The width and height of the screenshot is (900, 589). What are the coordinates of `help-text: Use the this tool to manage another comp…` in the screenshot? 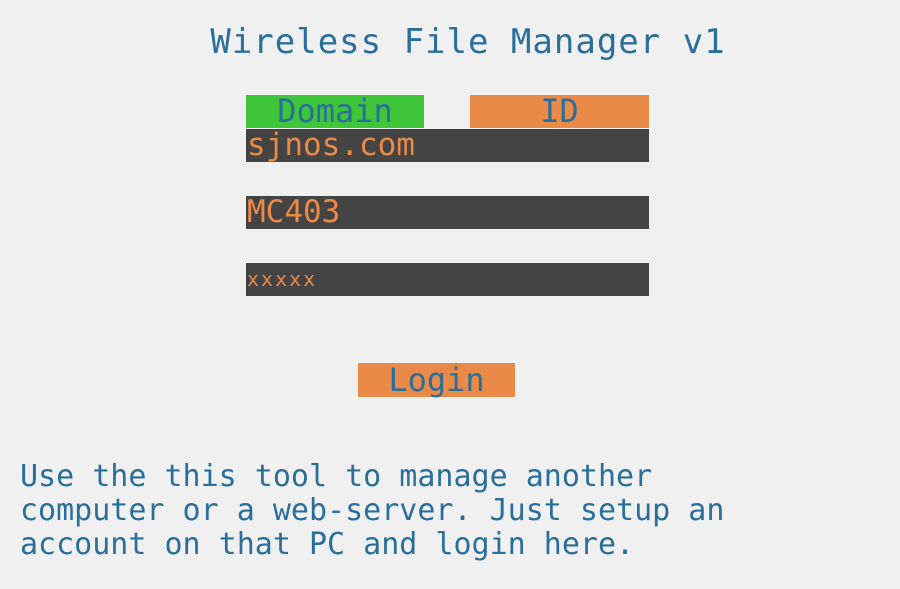 It's located at (372, 510).